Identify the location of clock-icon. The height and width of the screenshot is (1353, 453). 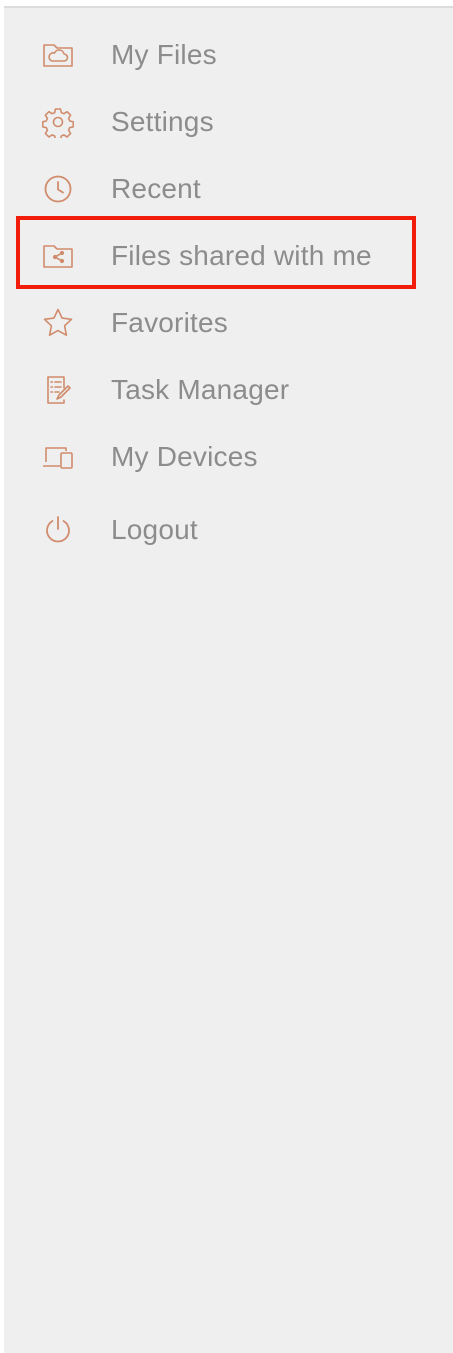
(58, 189).